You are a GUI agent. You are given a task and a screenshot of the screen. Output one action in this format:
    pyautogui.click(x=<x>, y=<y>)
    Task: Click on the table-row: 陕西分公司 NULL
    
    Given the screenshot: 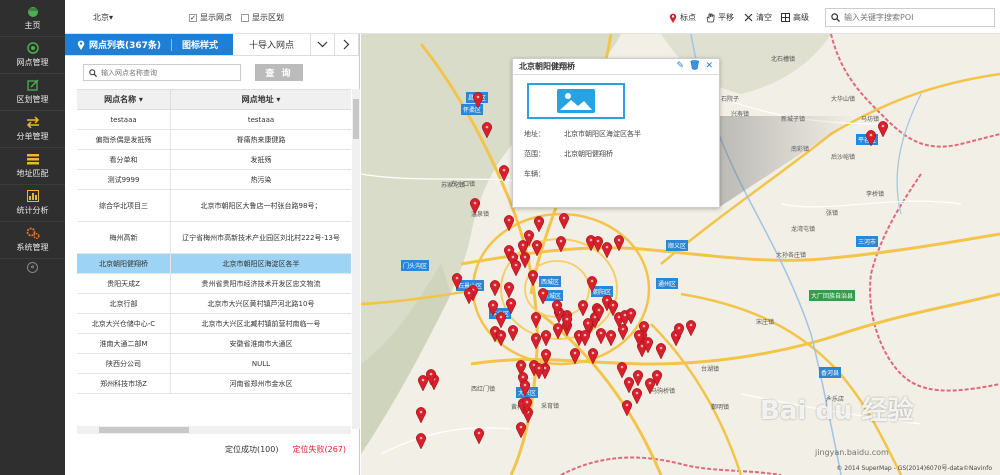 What is the action you would take?
    pyautogui.click(x=214, y=364)
    